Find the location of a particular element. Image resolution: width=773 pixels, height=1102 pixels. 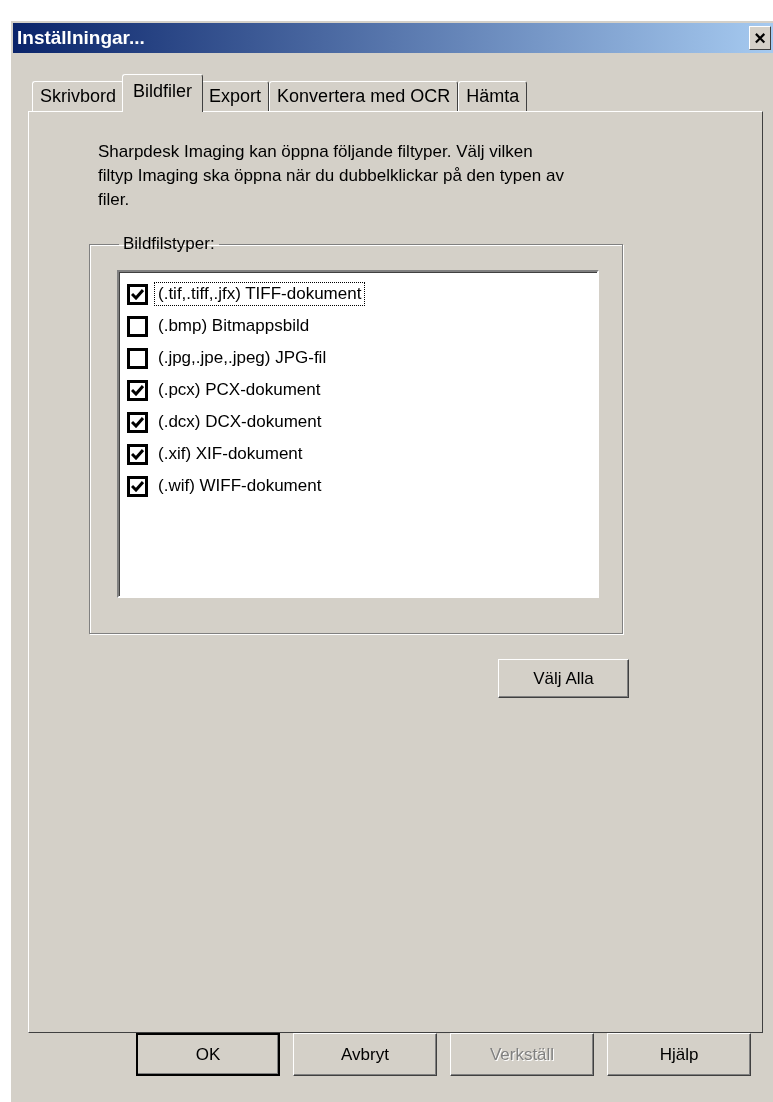

tab: Konvertera med OCR is located at coordinates (364, 96).